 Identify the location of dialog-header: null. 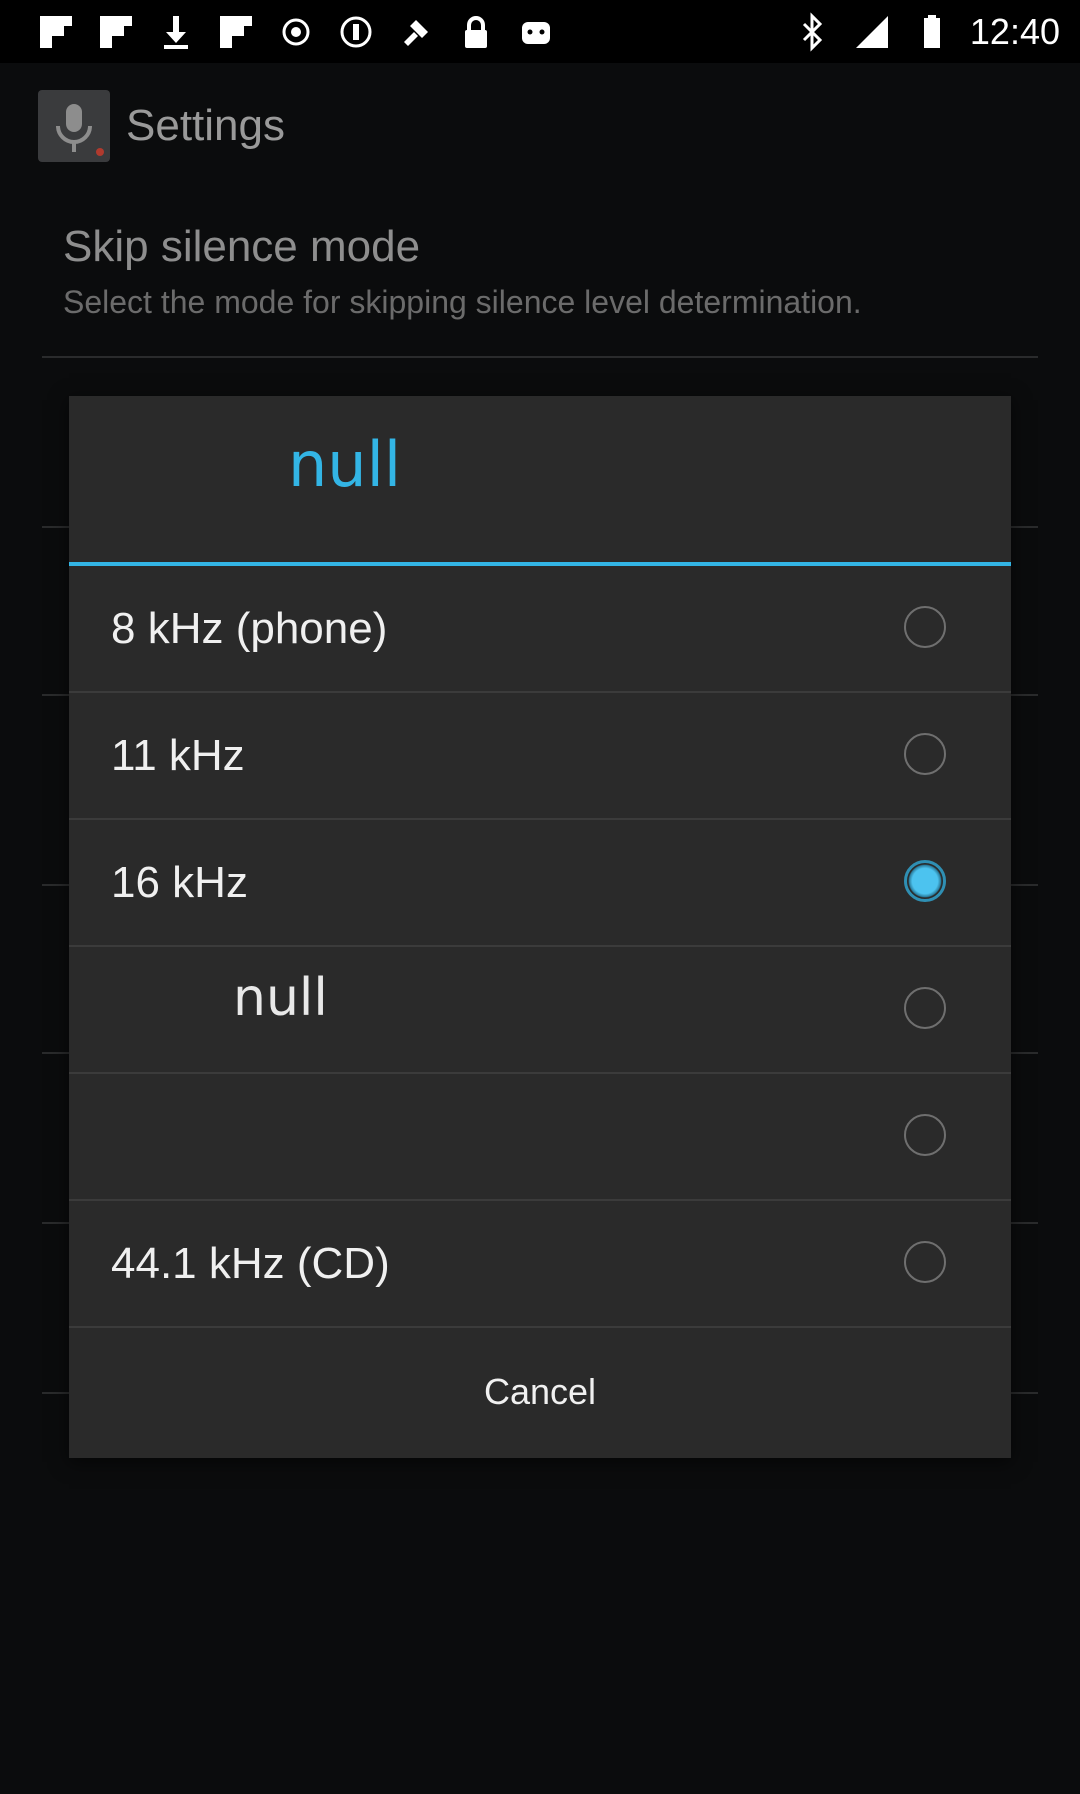
(540, 479).